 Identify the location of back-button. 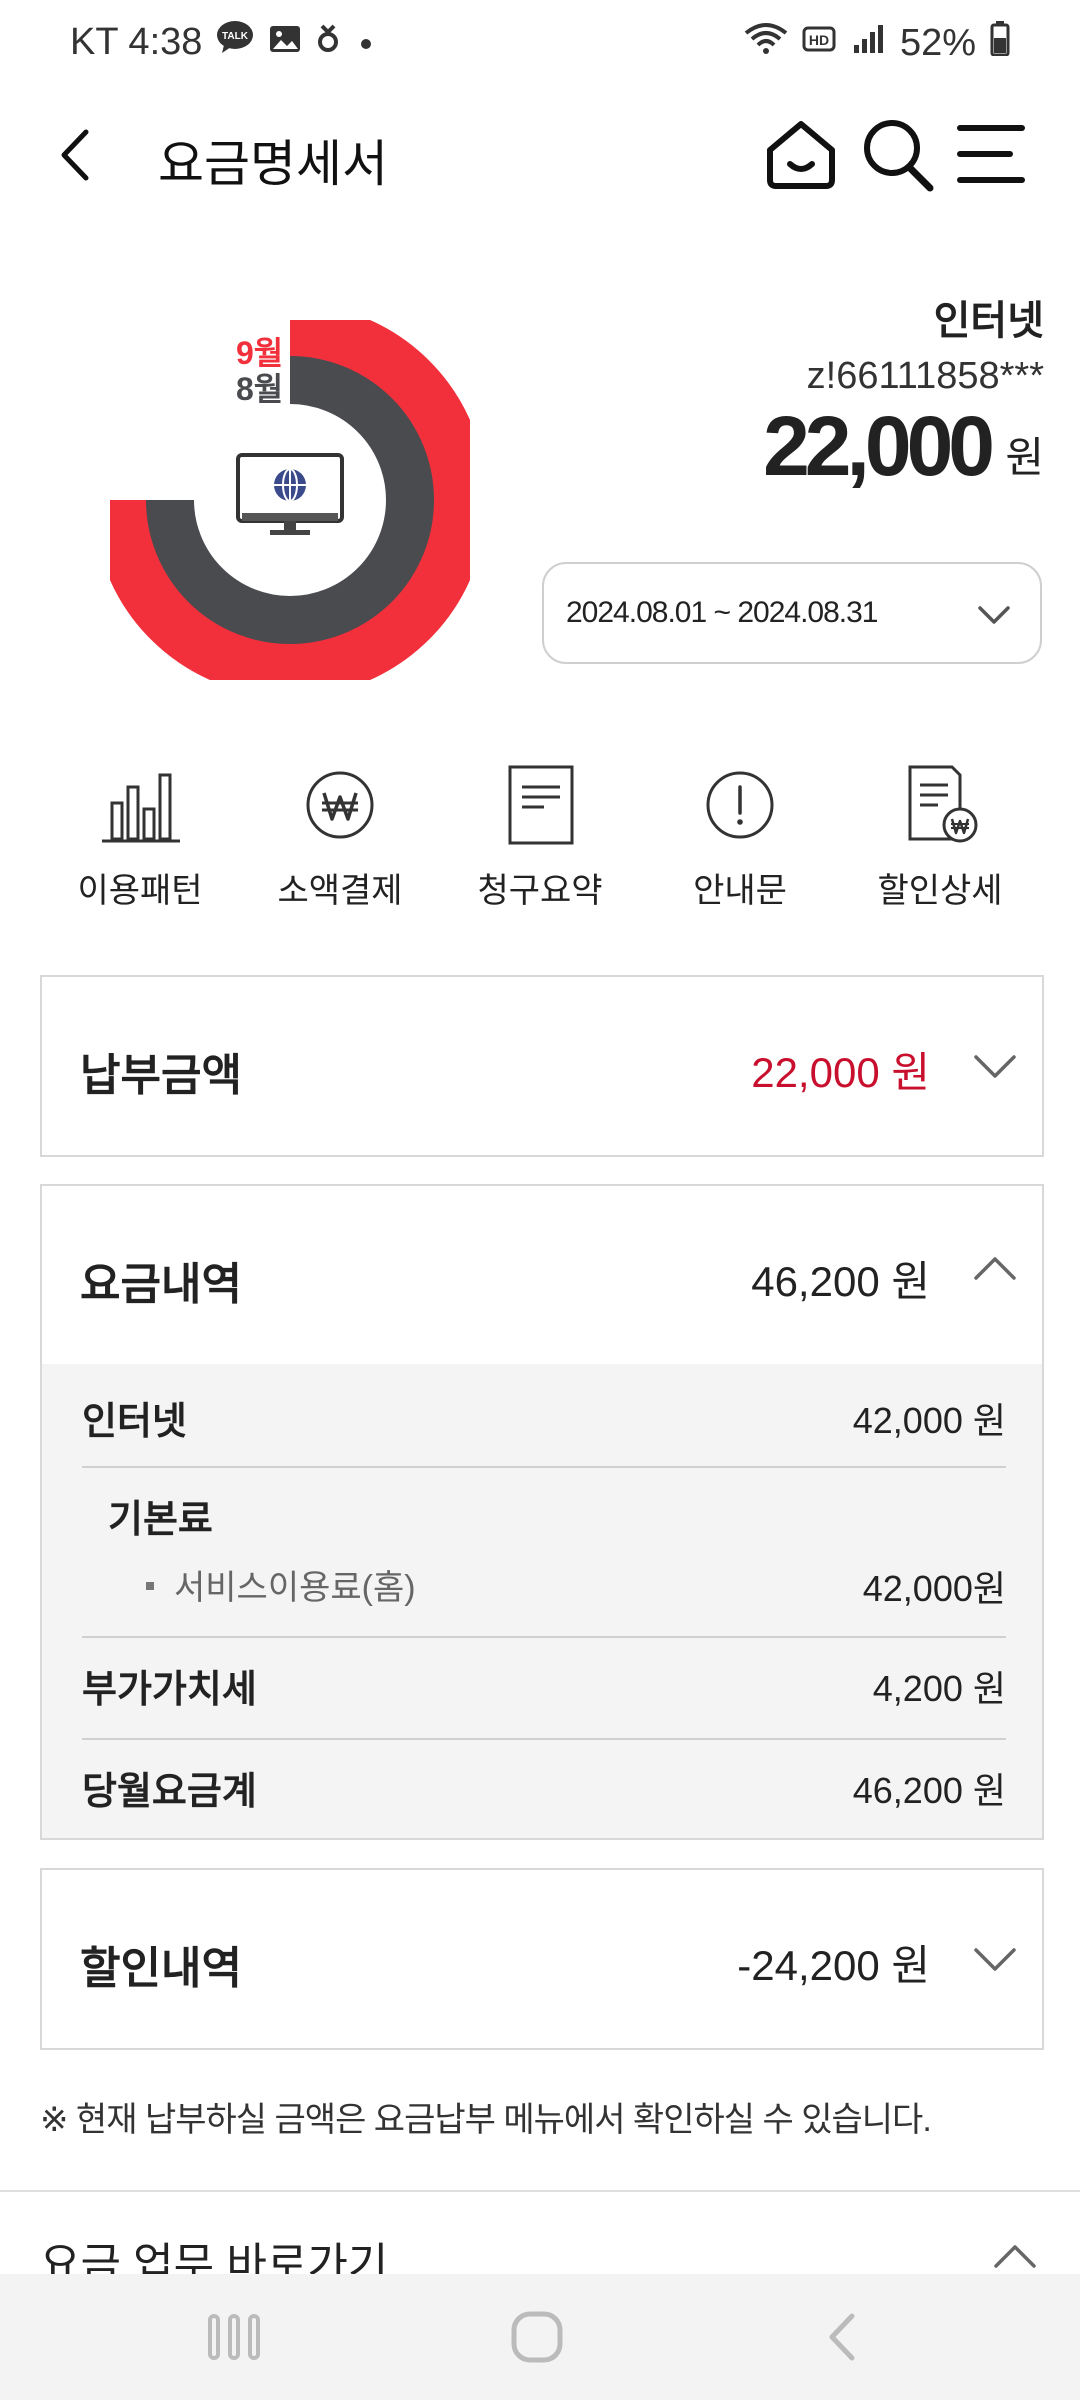
(77, 155).